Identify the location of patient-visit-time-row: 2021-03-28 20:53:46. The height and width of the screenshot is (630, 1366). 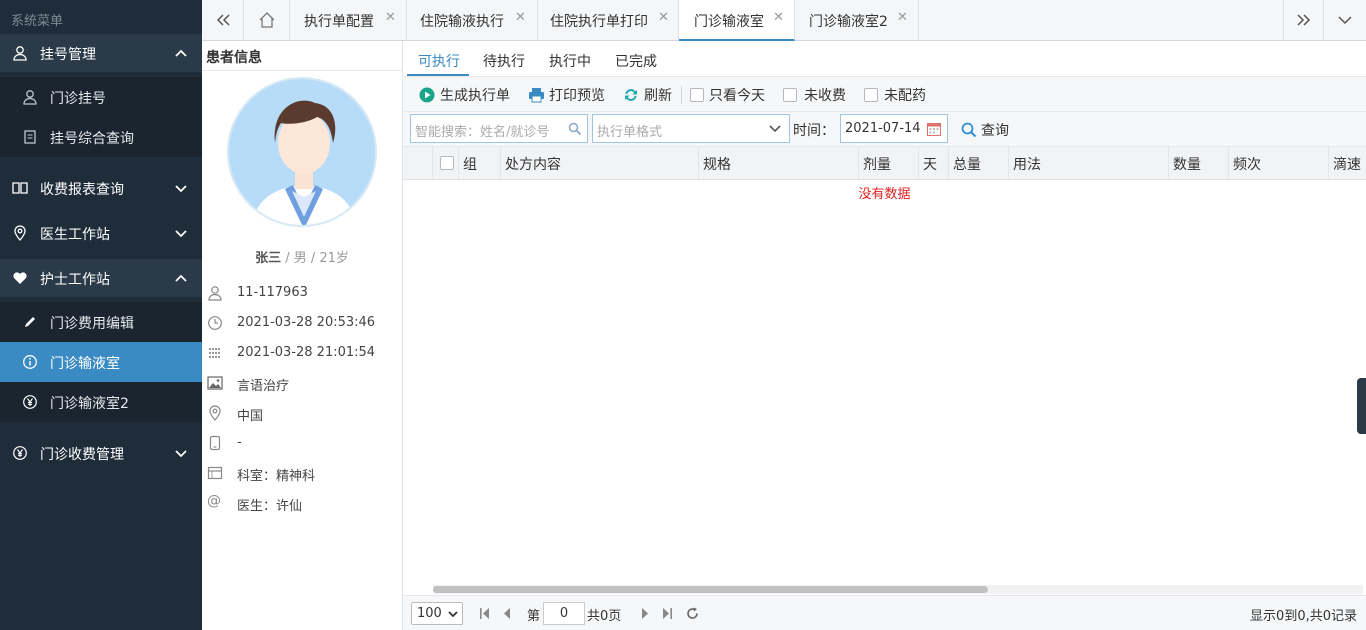
(302, 324).